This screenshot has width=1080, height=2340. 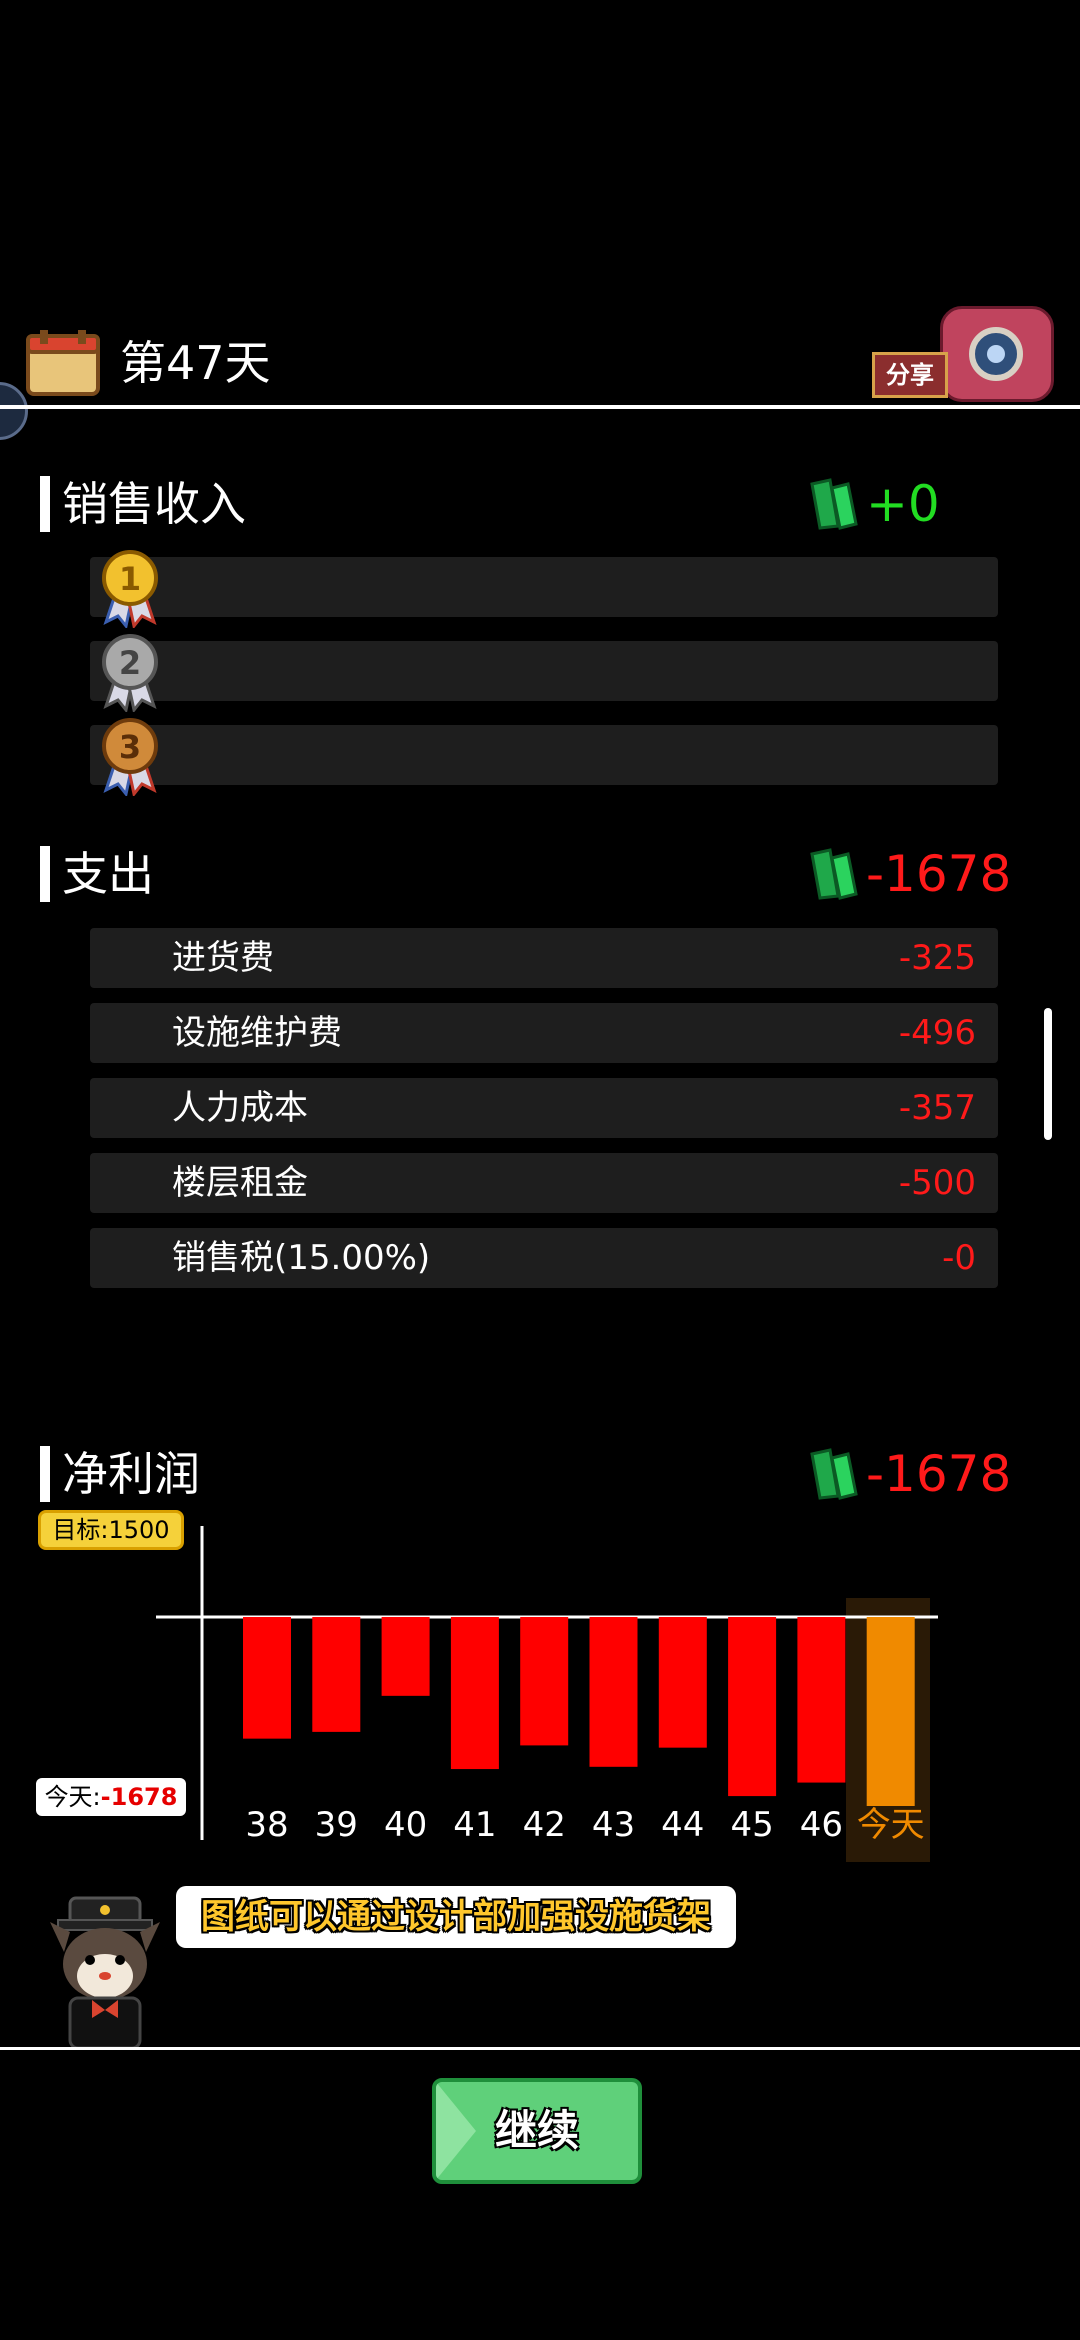 What do you see at coordinates (544, 1183) in the screenshot?
I see `expense-row: 楼层租金 -500` at bounding box center [544, 1183].